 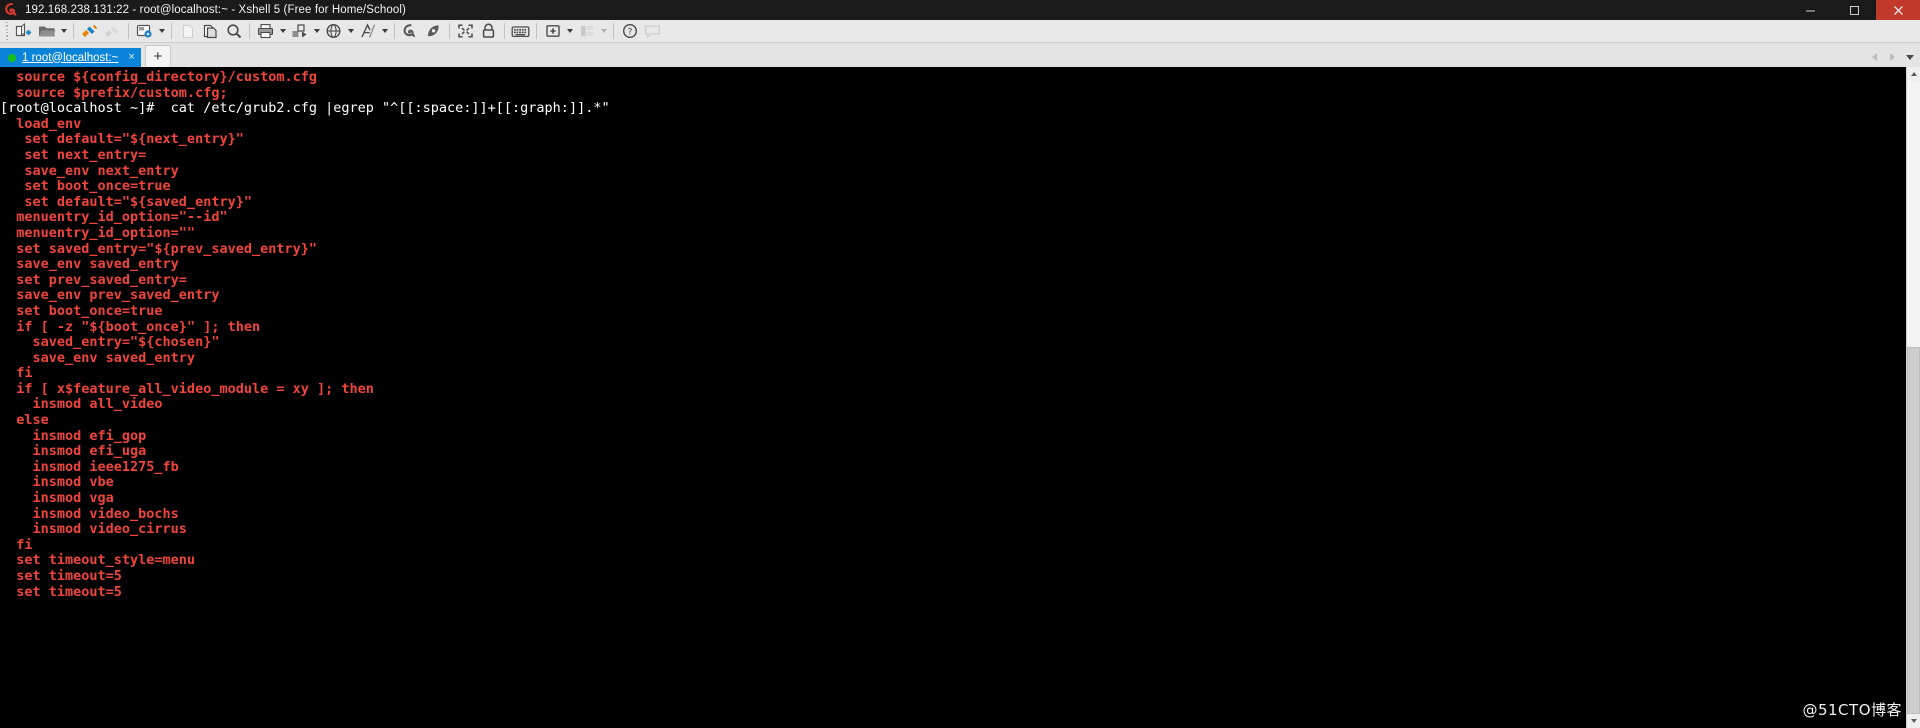 What do you see at coordinates (333, 31) in the screenshot?
I see `globe-icon` at bounding box center [333, 31].